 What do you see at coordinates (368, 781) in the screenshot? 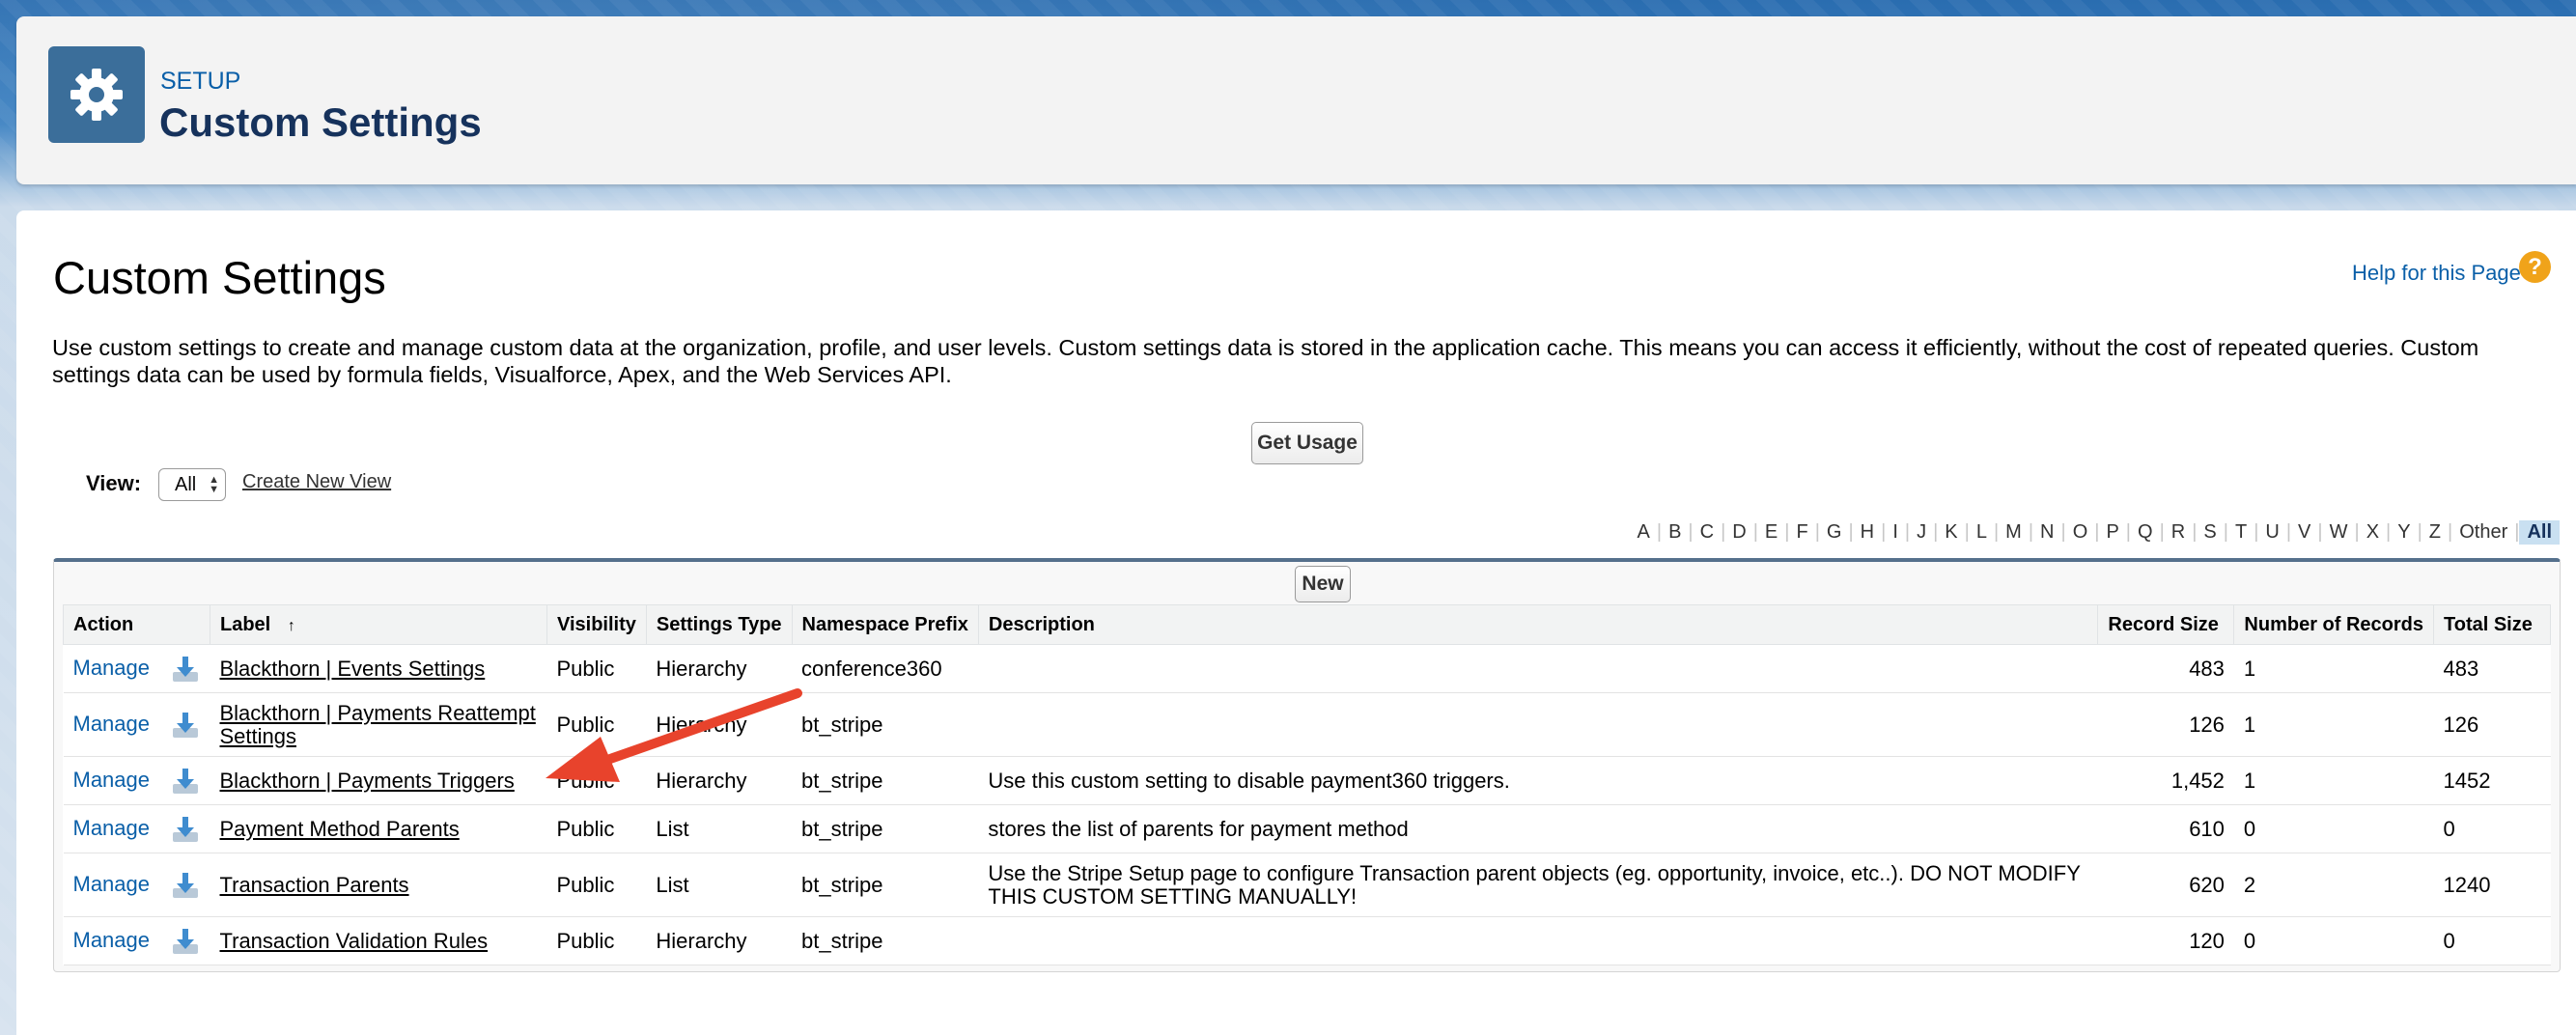
I see `setting-label-link: Blackthorn | Payments Triggers` at bounding box center [368, 781].